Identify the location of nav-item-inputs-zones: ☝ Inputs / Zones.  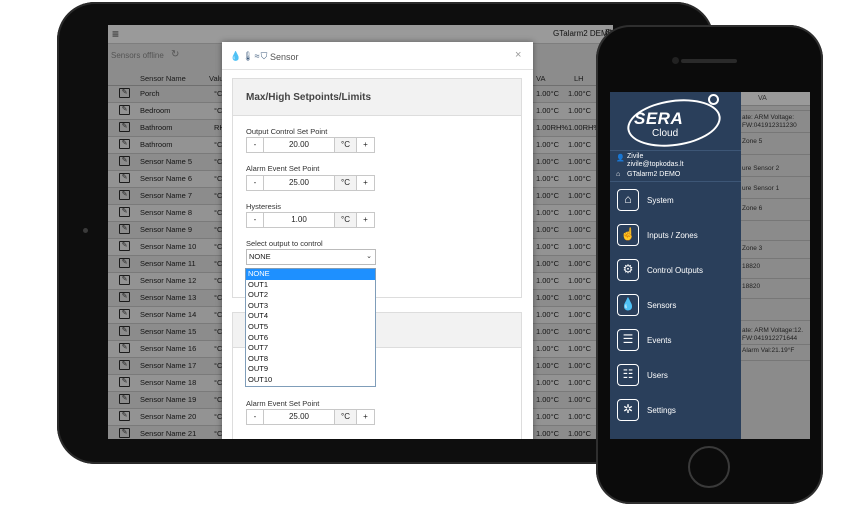
(675, 236).